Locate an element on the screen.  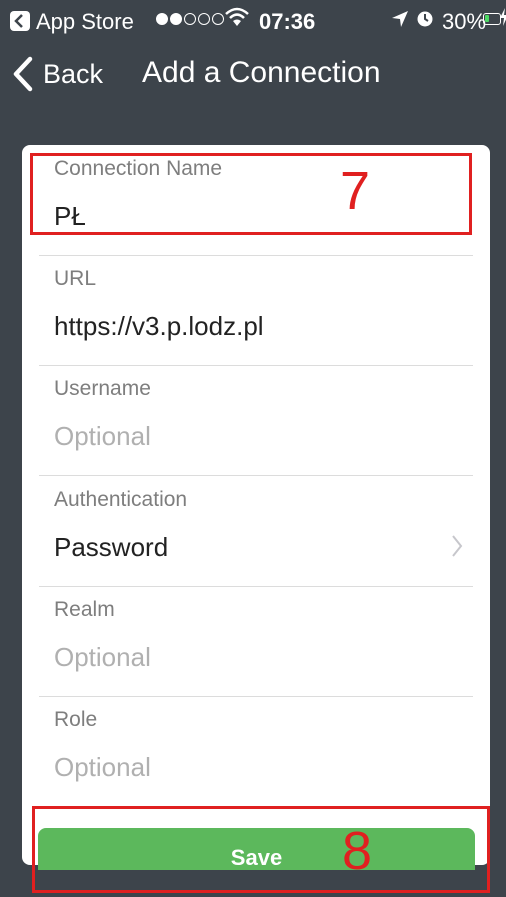
username-label: Username is located at coordinates (102, 388).